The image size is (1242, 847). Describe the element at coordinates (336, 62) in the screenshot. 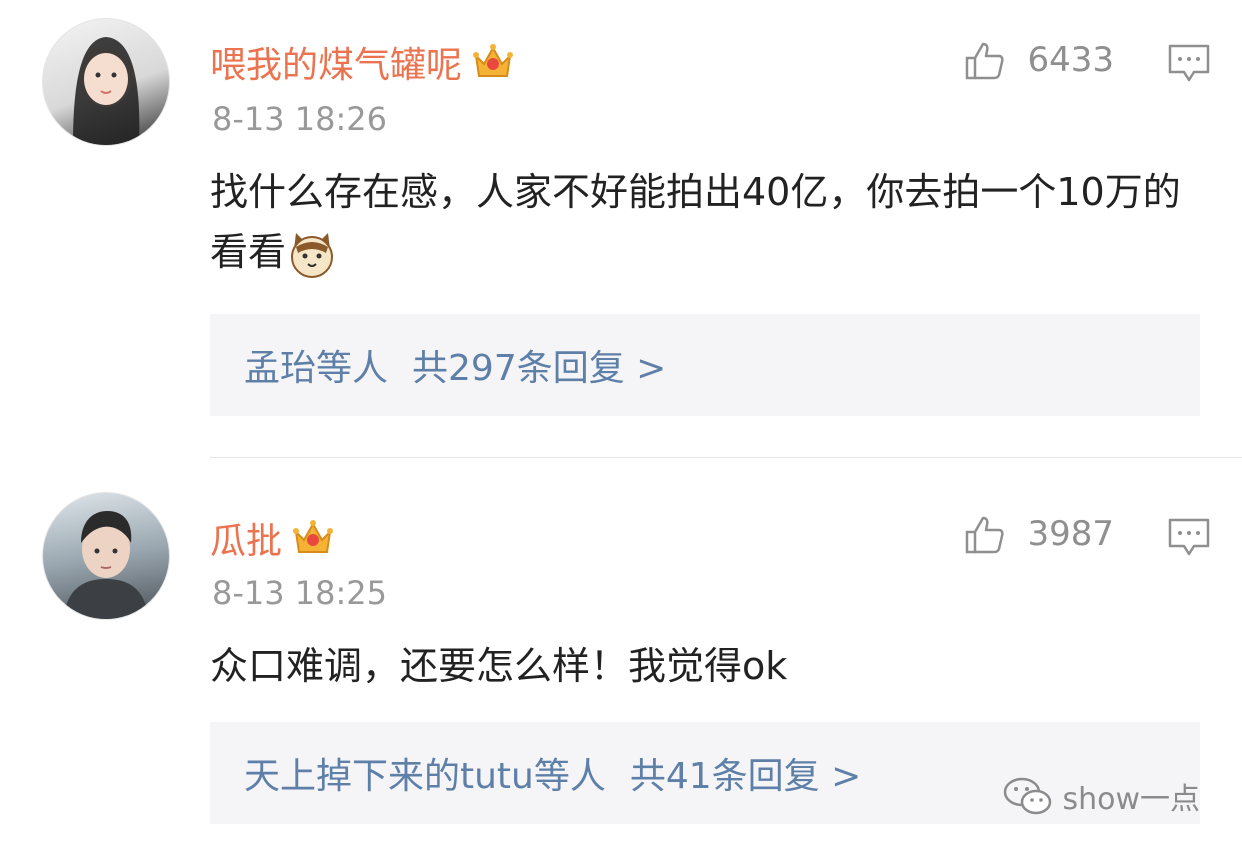

I see `username-text: 喂我的煤气罐呢` at that location.